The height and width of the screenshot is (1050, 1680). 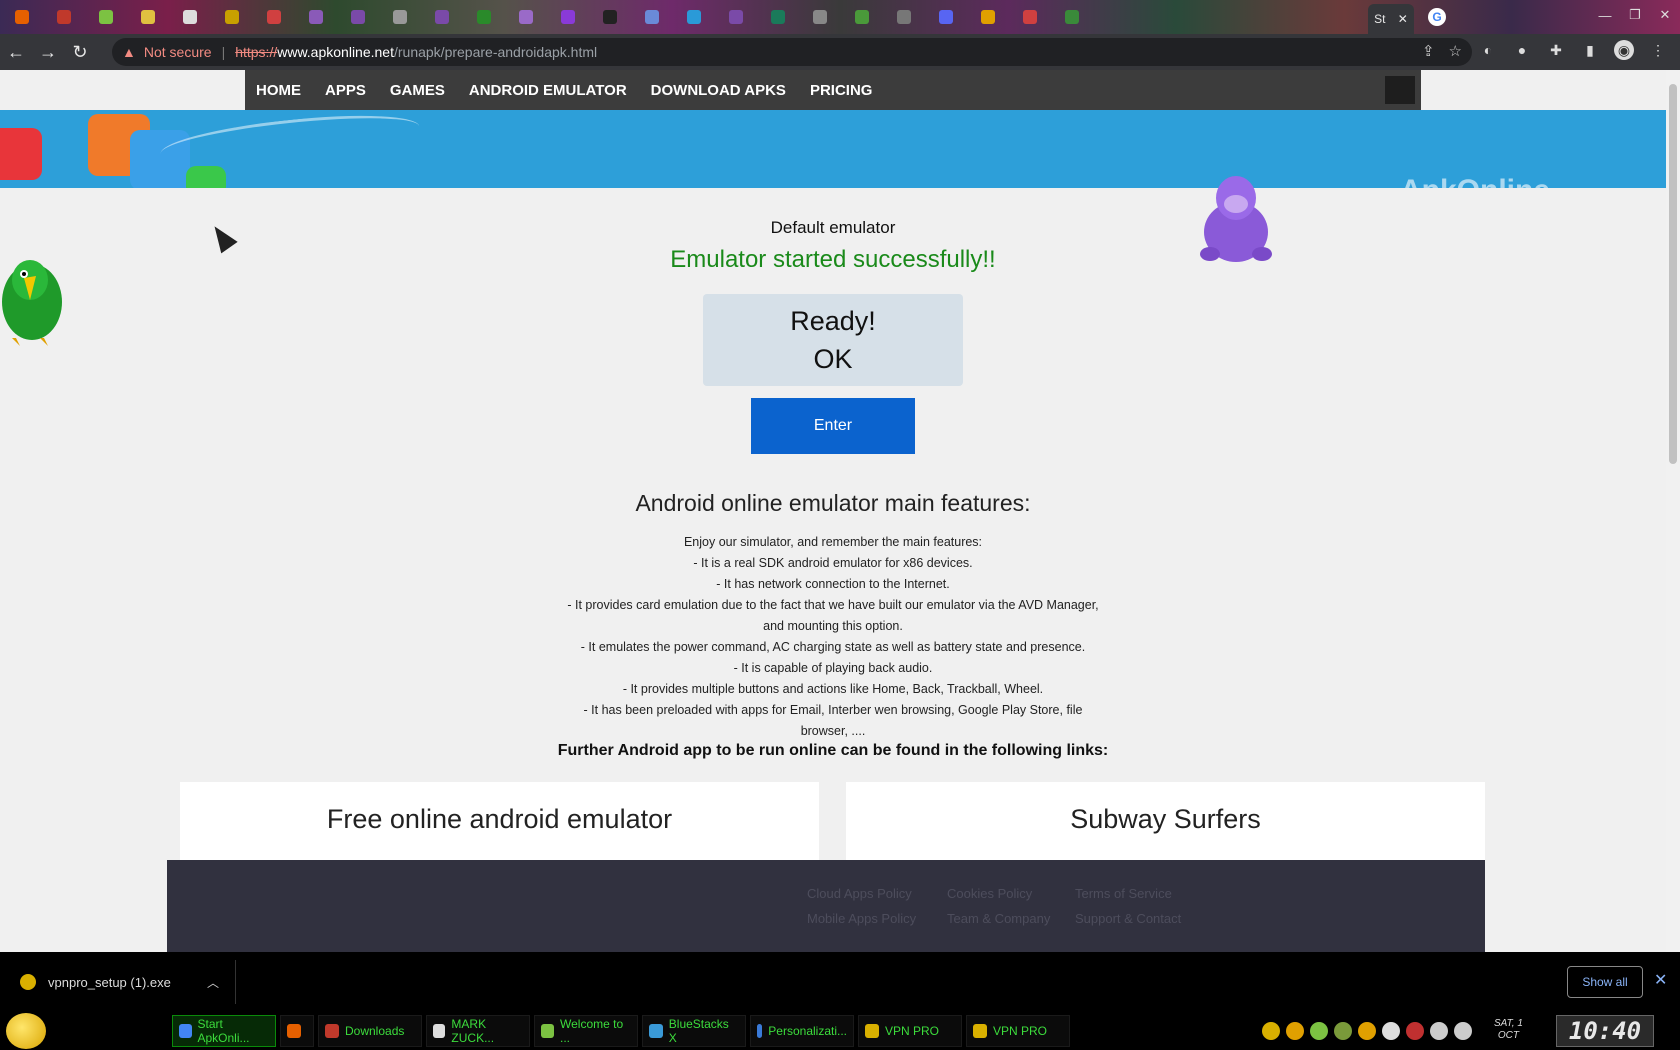 I want to click on minimize-icon: —, so click(x=1605, y=15).